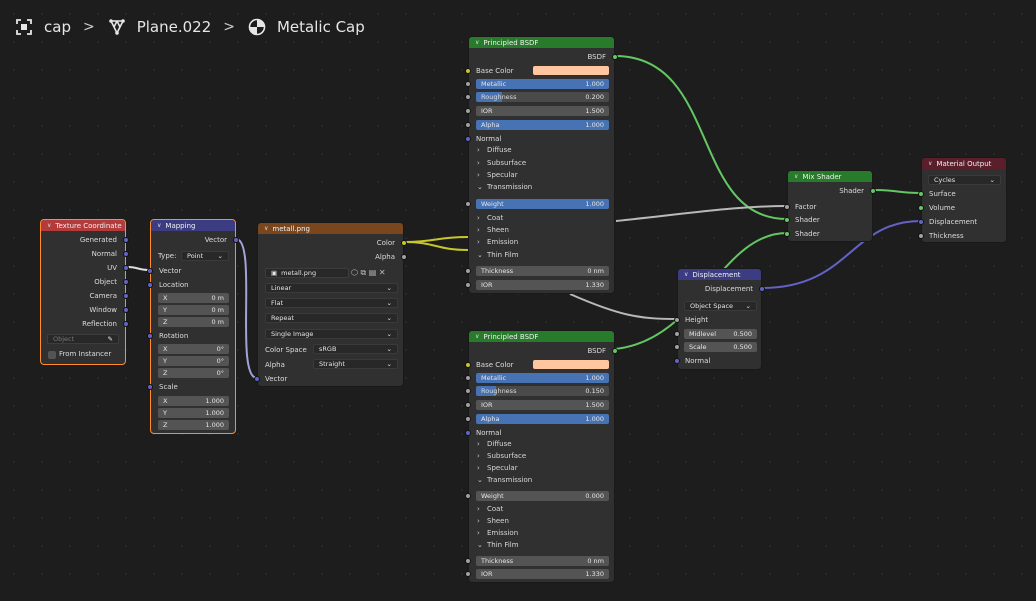 Image resolution: width=1036 pixels, height=601 pixels. What do you see at coordinates (193, 298) in the screenshot?
I see `location-x: X0 m` at bounding box center [193, 298].